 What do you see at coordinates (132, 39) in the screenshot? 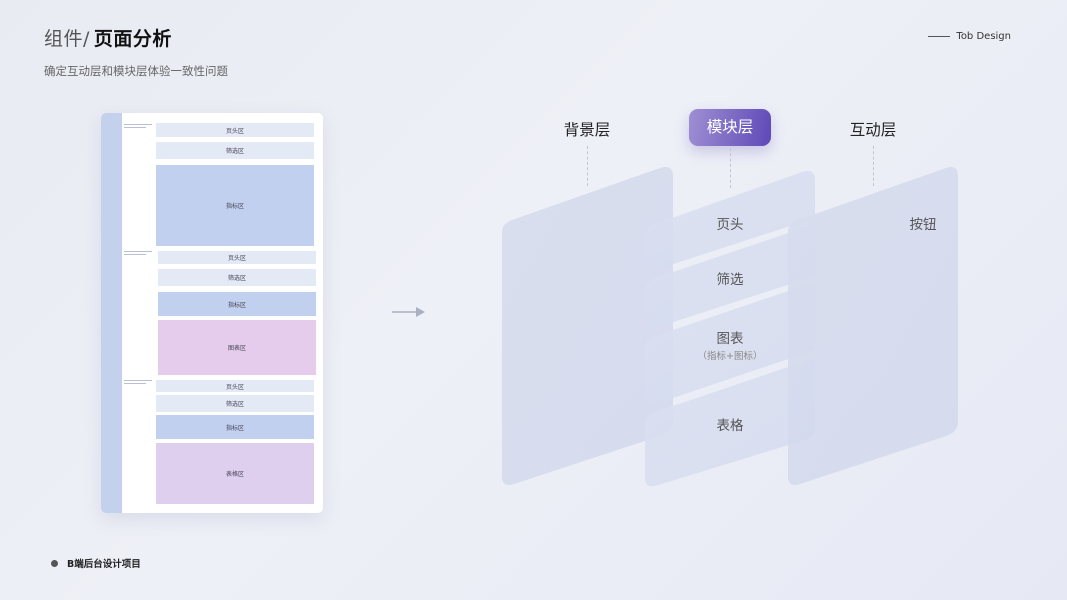
I see `title-main: 页面分析` at bounding box center [132, 39].